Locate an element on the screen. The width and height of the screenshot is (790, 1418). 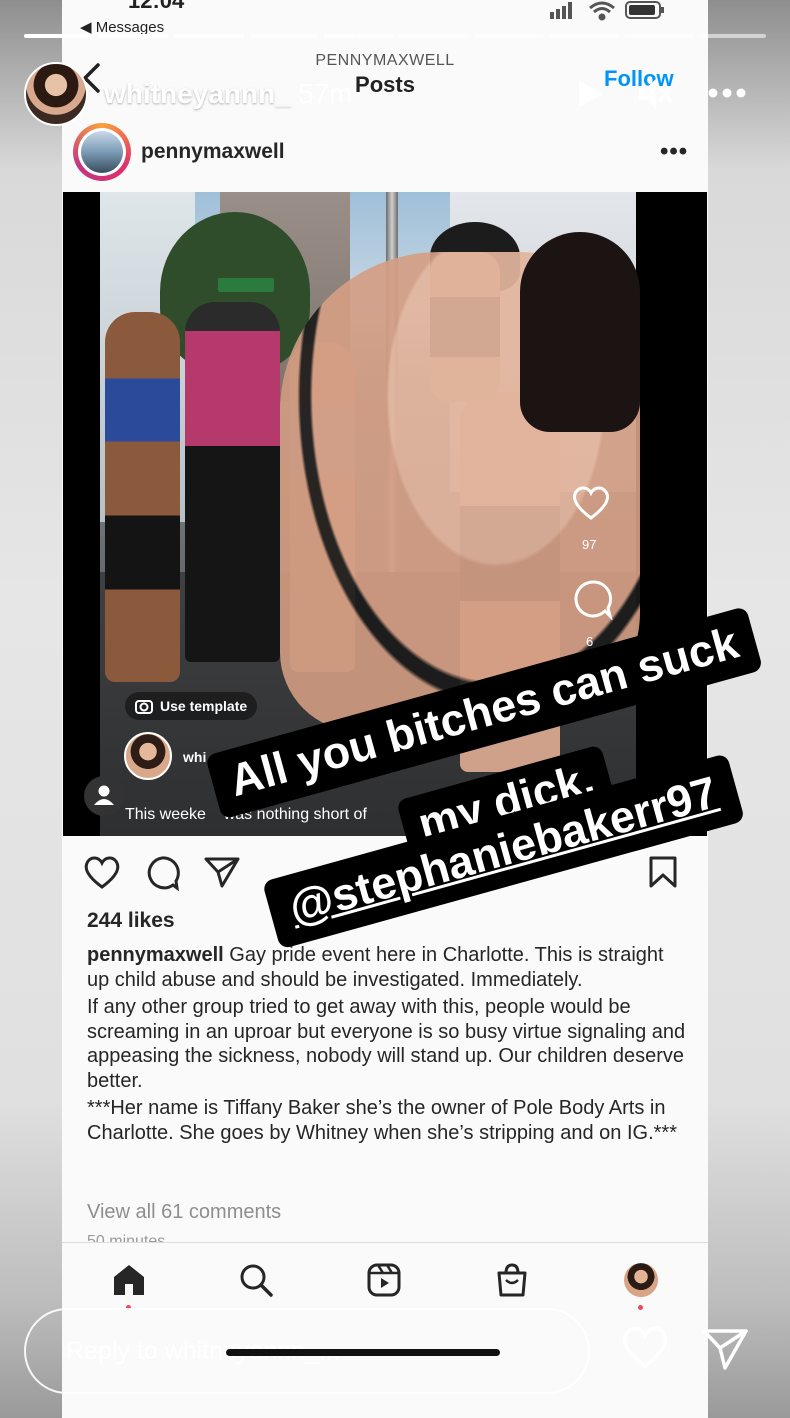
street-sign is located at coordinates (246, 285).